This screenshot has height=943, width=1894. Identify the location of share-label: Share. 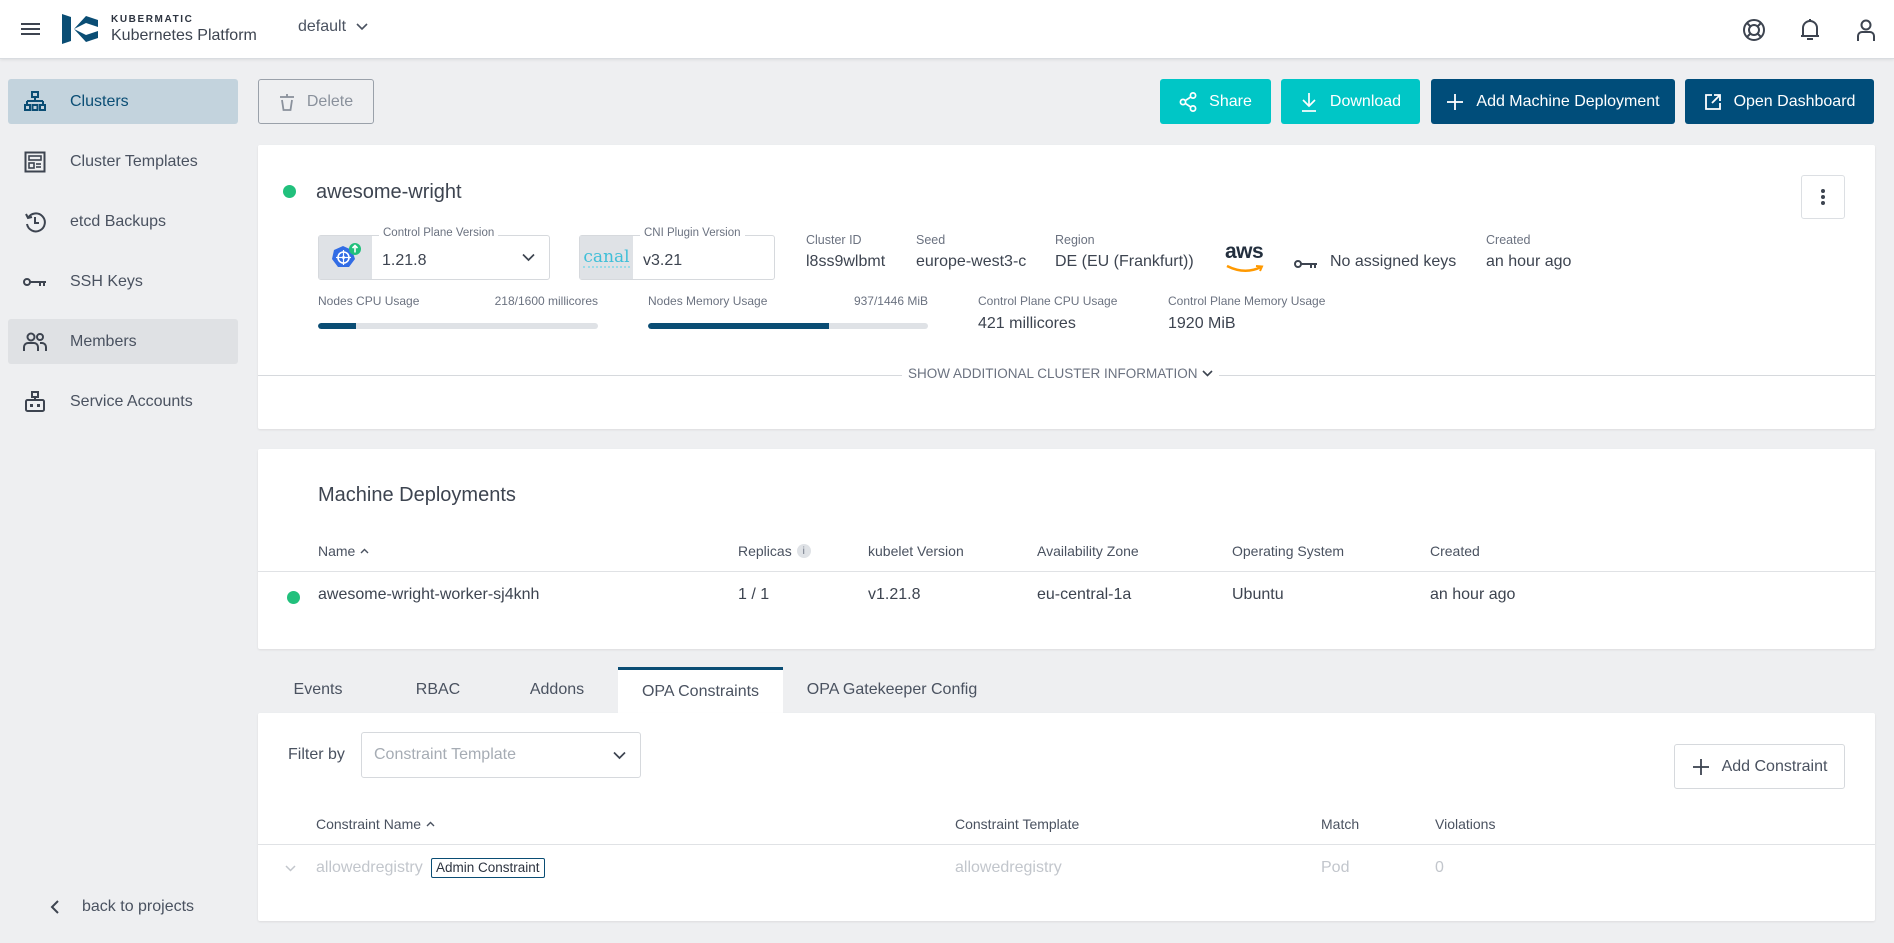
(1230, 101).